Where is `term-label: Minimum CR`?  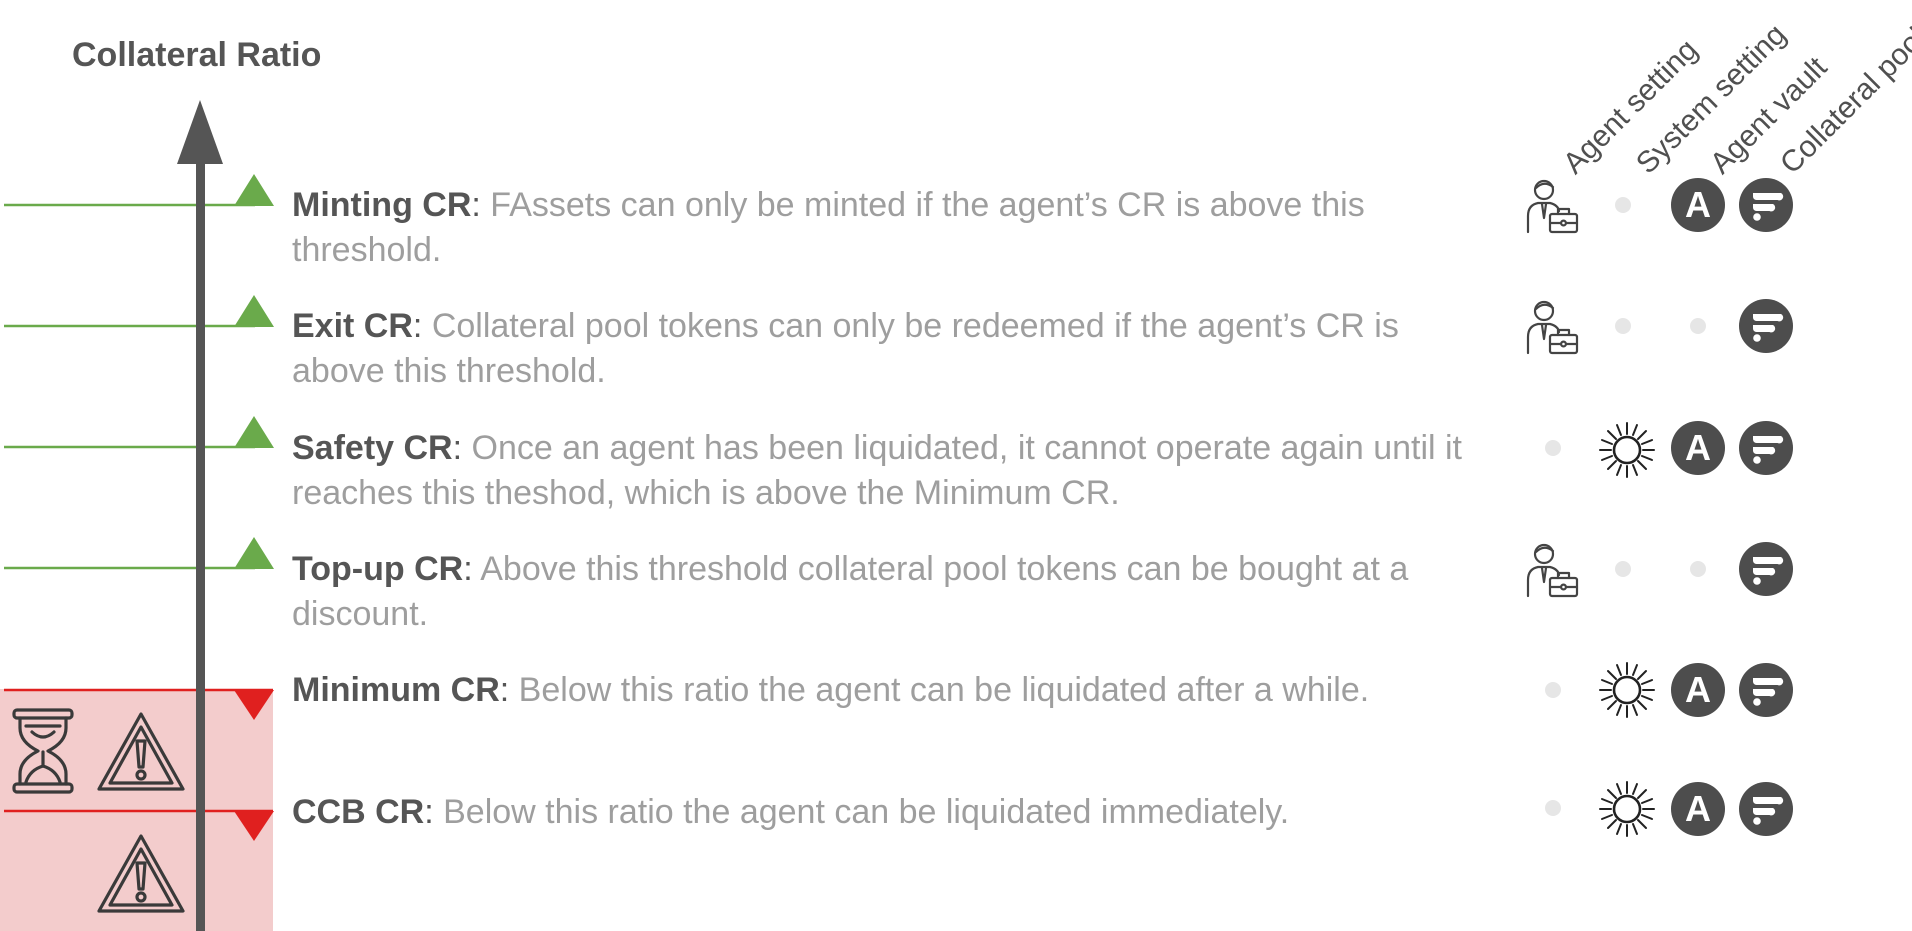 term-label: Minimum CR is located at coordinates (396, 690).